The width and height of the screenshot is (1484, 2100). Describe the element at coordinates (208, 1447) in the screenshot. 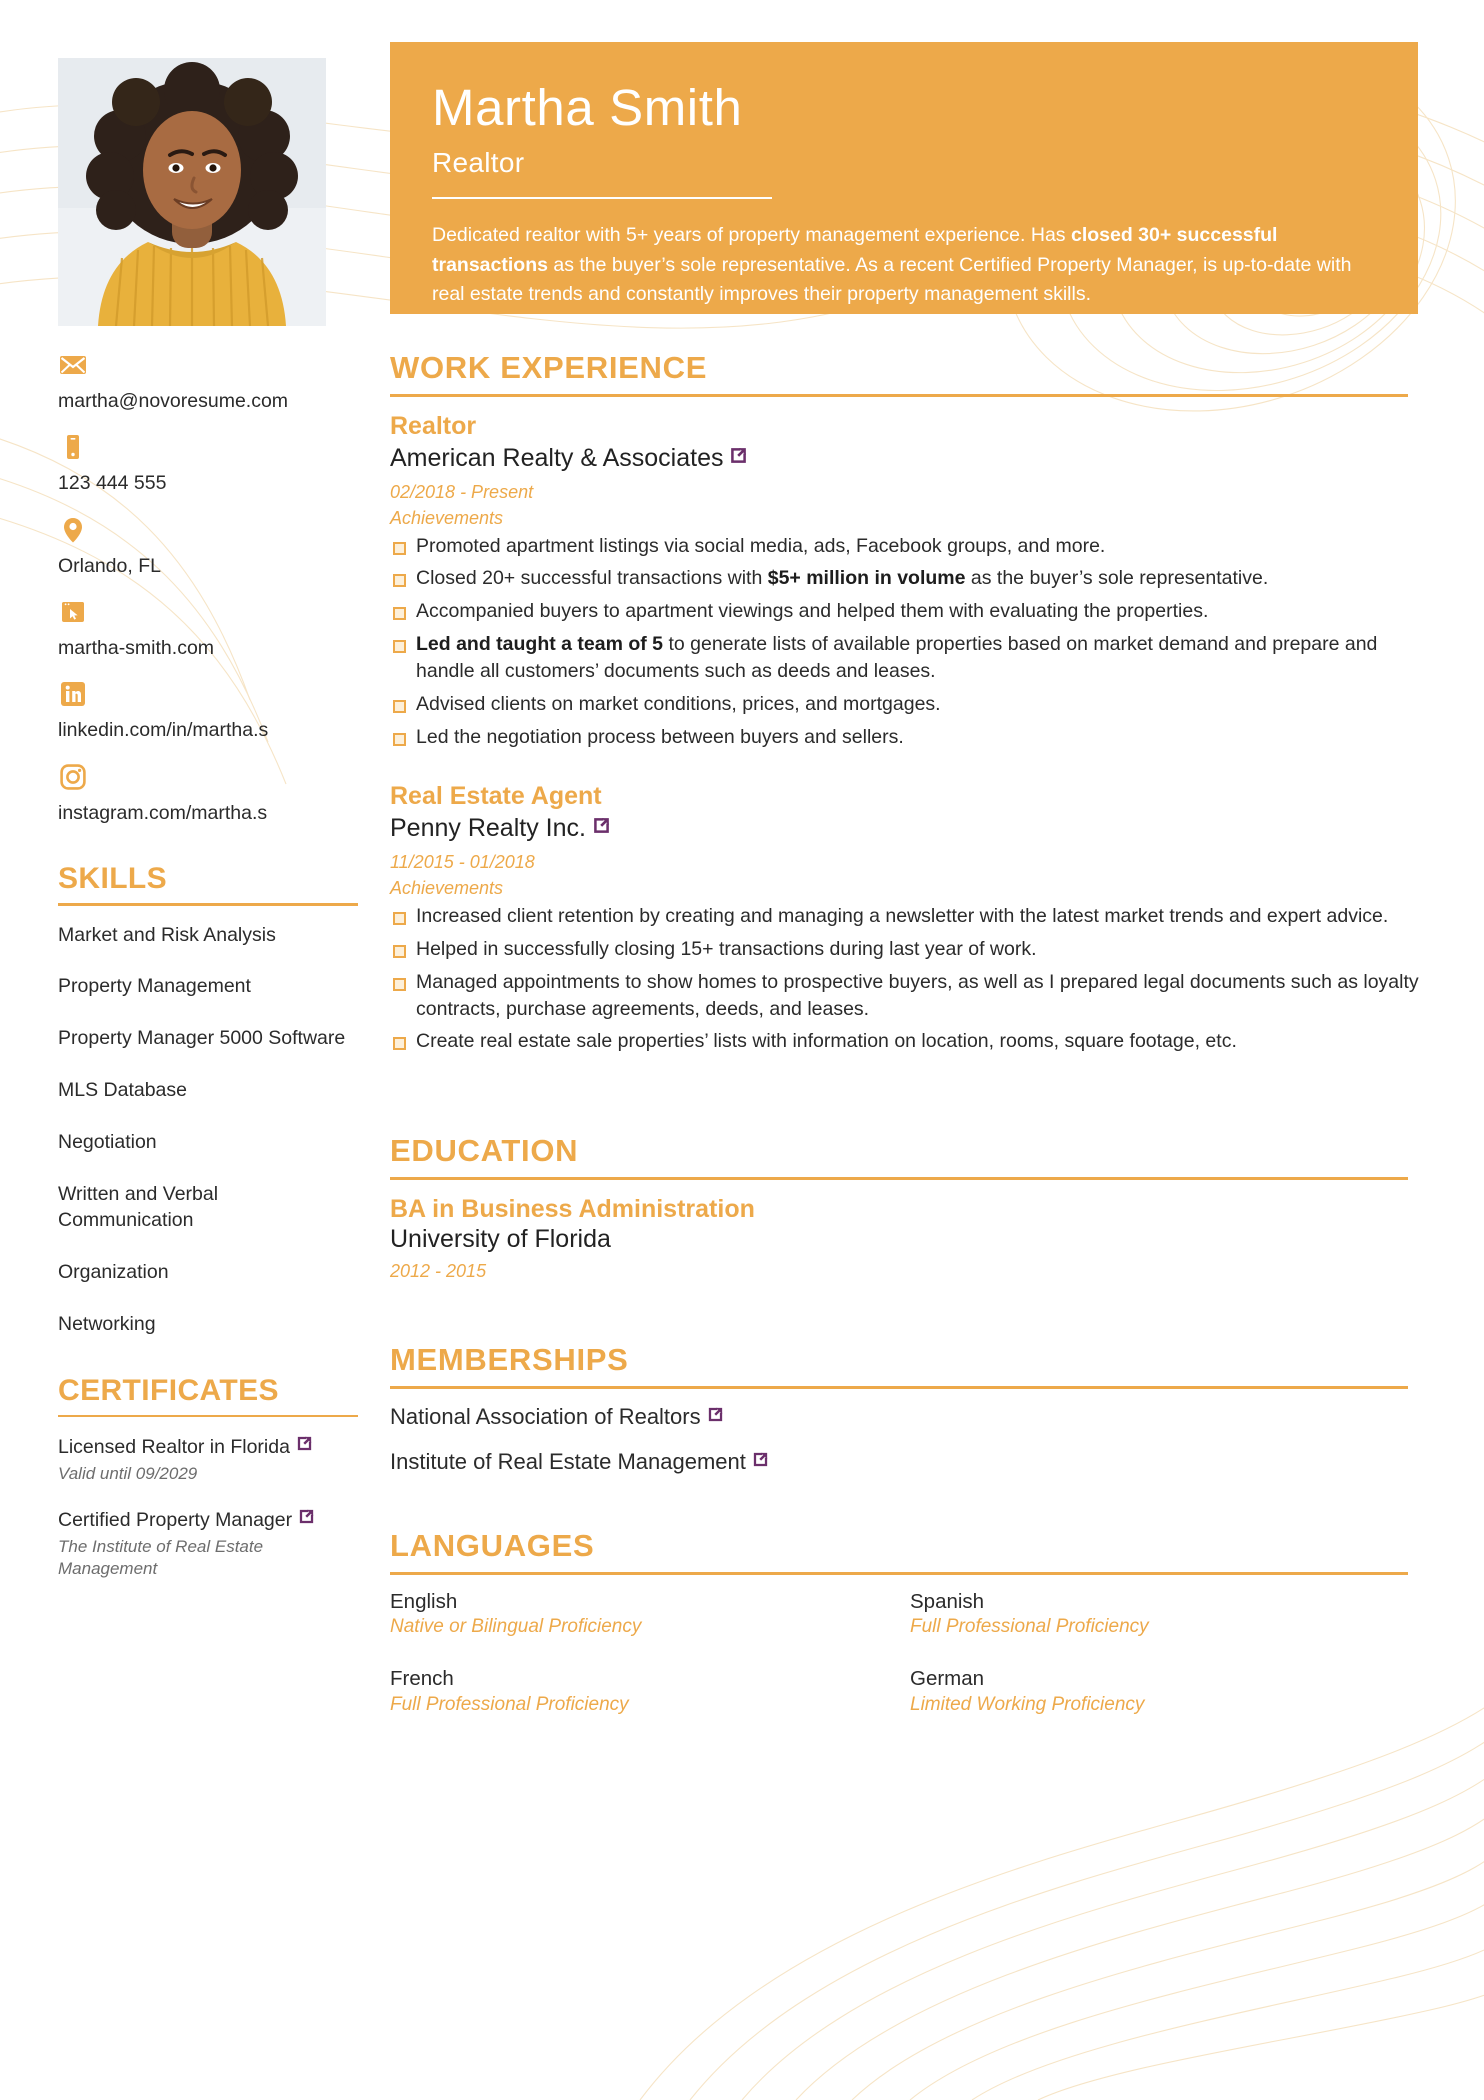

I see `certificate-name-wrap: Licensed Realtor in Florida` at that location.